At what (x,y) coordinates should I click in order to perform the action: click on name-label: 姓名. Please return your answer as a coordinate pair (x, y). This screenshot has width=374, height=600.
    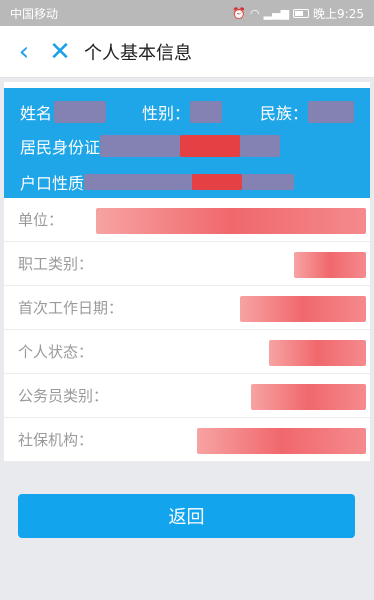
    Looking at the image, I should click on (36, 113).